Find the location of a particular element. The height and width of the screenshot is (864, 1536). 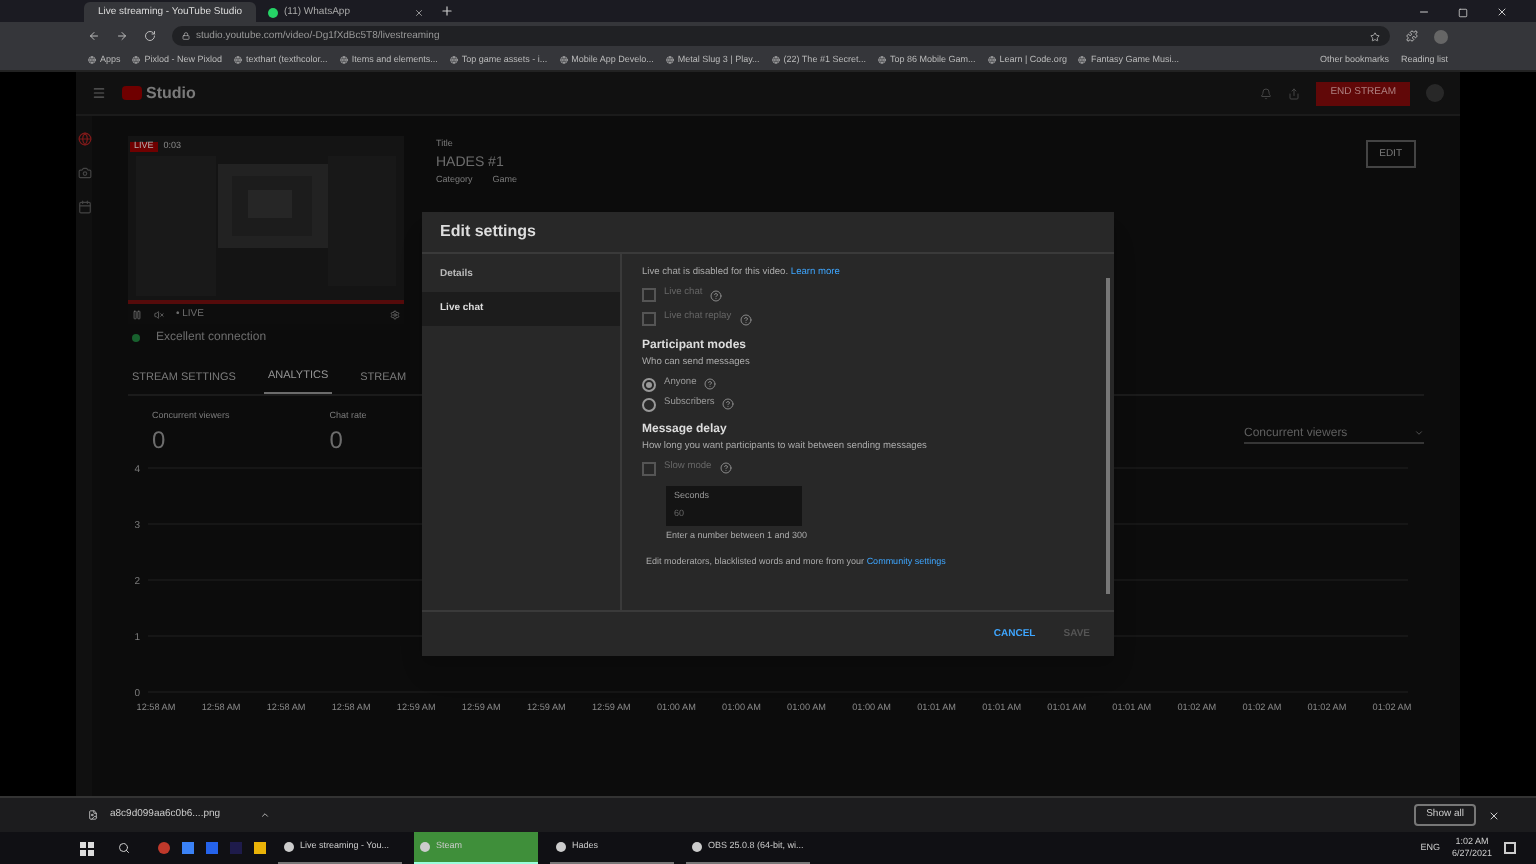

new-tab-icon is located at coordinates (447, 11).